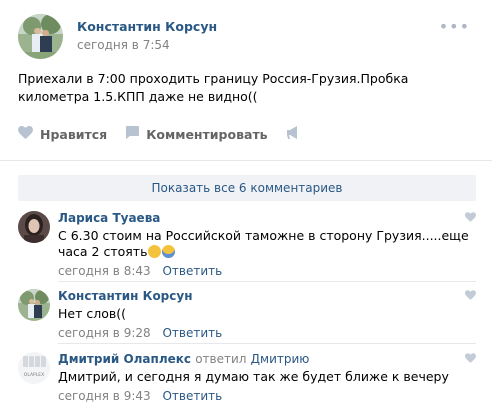 The image size is (492, 407). Describe the element at coordinates (221, 359) in the screenshot. I see `replied-to-word: ответил` at that location.